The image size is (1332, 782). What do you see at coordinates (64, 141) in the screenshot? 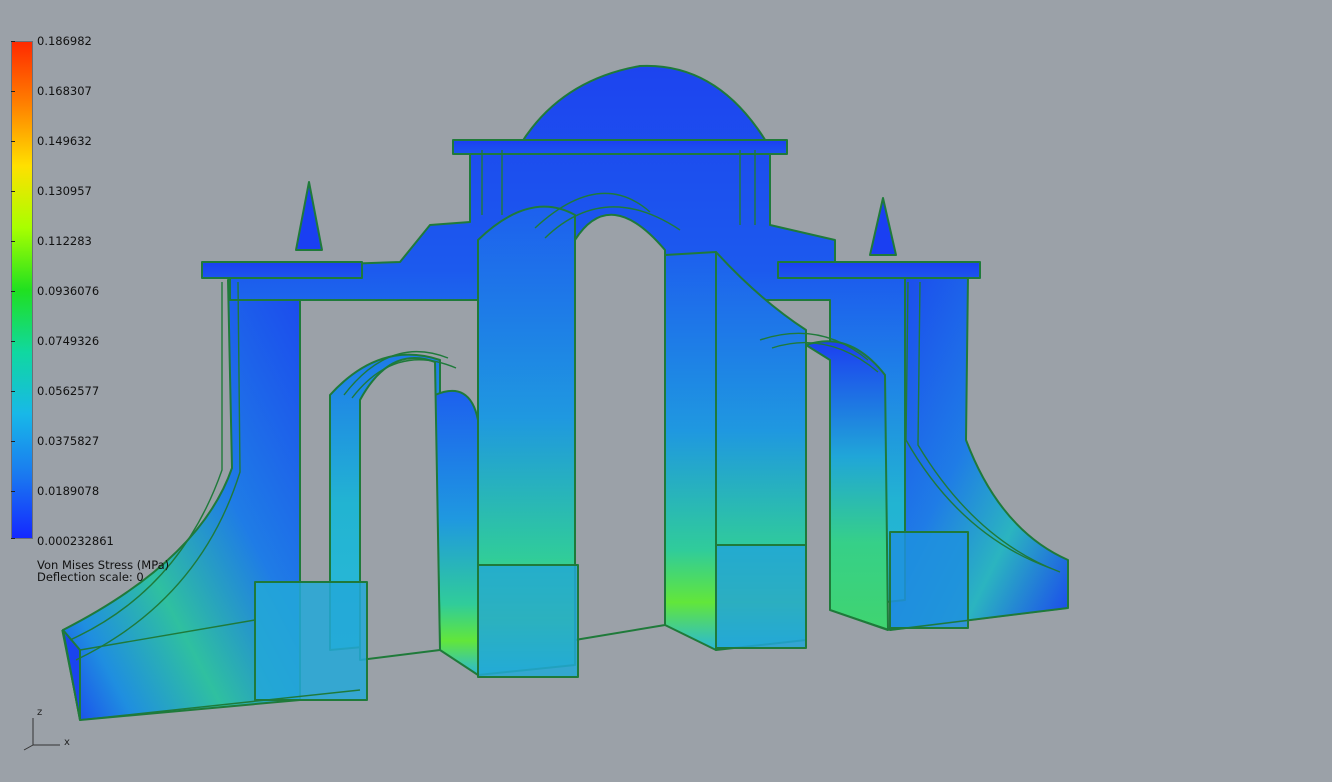
I see `legend-tick-label: 0.149632` at bounding box center [64, 141].